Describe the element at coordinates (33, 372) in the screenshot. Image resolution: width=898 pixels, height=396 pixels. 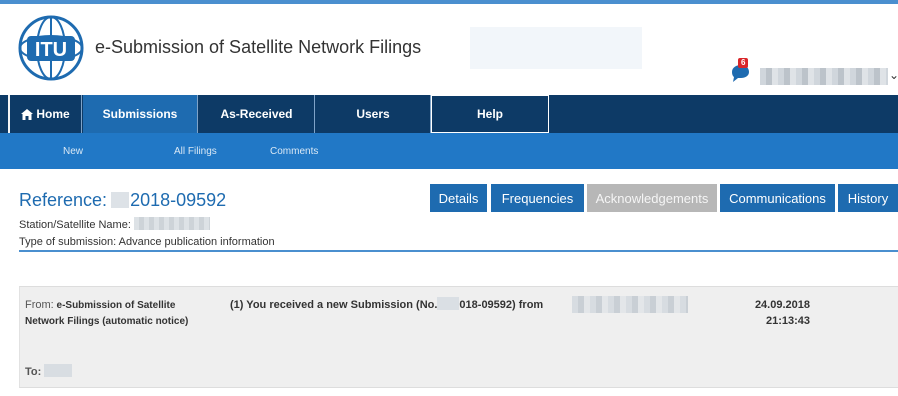
I see `to-label: To:` at that location.